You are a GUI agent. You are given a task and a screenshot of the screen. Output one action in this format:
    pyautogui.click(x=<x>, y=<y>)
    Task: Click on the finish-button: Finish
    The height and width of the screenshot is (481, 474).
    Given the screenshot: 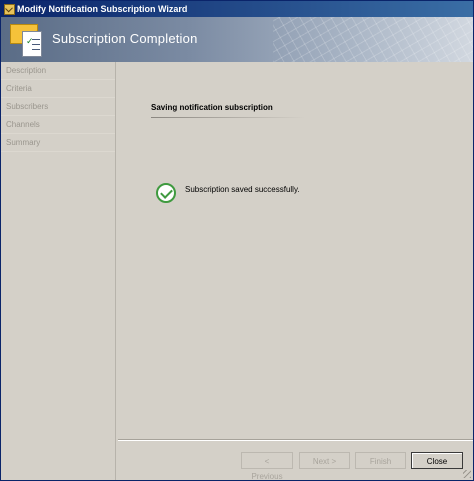 What is the action you would take?
    pyautogui.click(x=380, y=460)
    